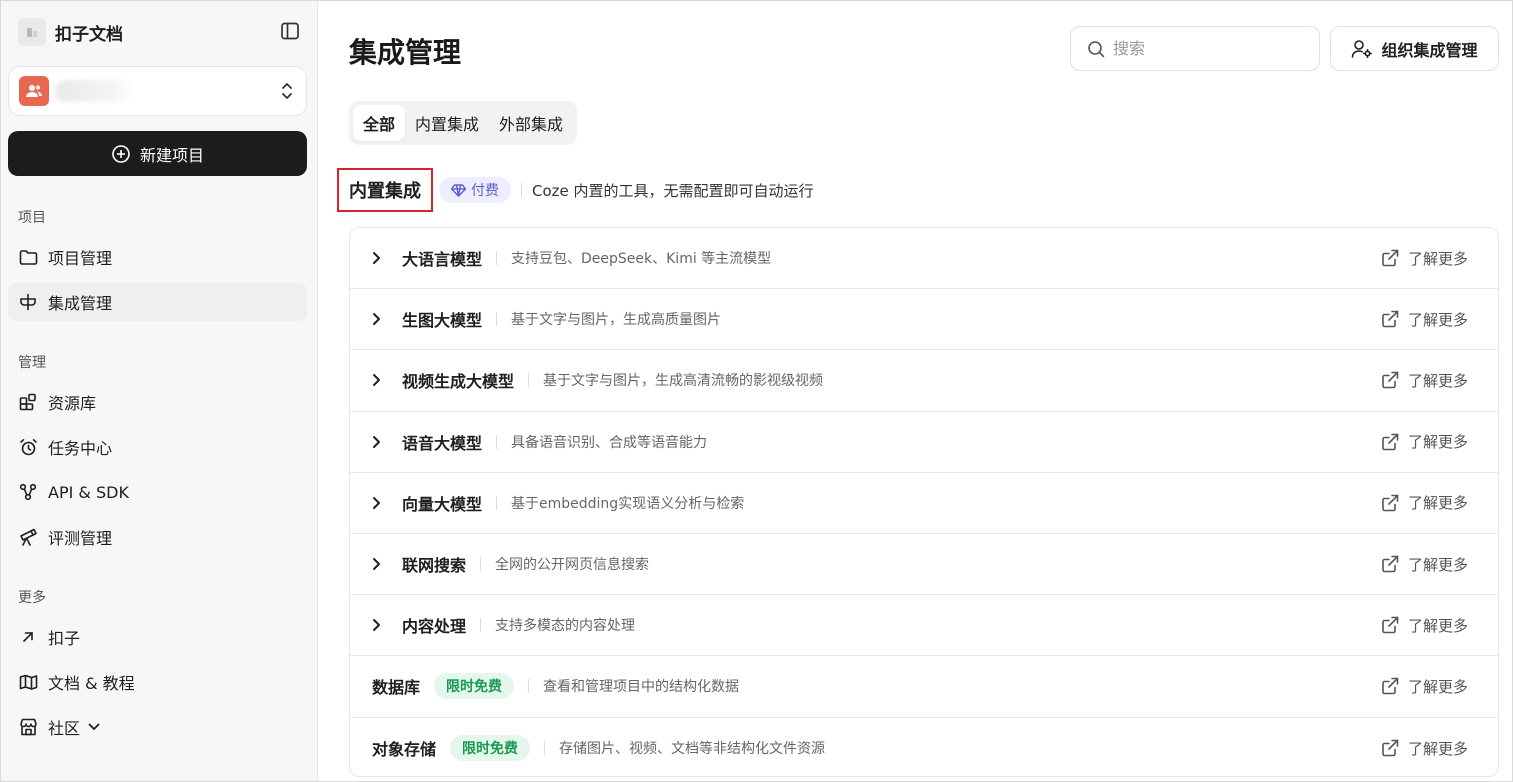 The image size is (1513, 782). I want to click on integration-row-content-processing: 内容处理 支持多模态的内容处理 了解更多, so click(924, 626).